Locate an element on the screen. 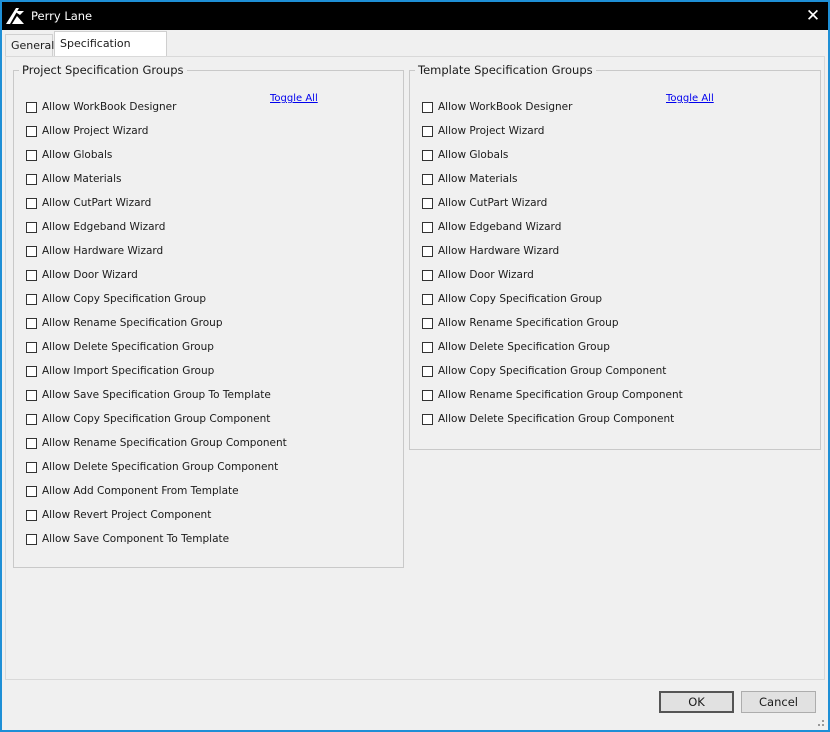 The width and height of the screenshot is (830, 732). ok-button: OK is located at coordinates (696, 702).